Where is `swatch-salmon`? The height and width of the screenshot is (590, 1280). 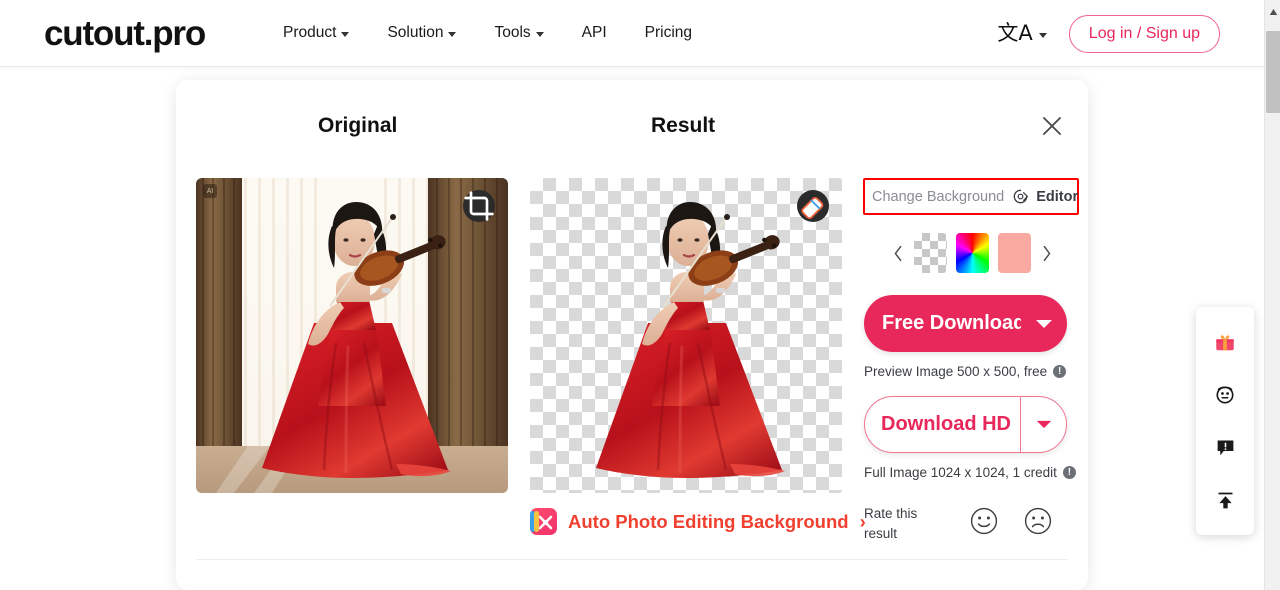
swatch-salmon is located at coordinates (1014, 253).